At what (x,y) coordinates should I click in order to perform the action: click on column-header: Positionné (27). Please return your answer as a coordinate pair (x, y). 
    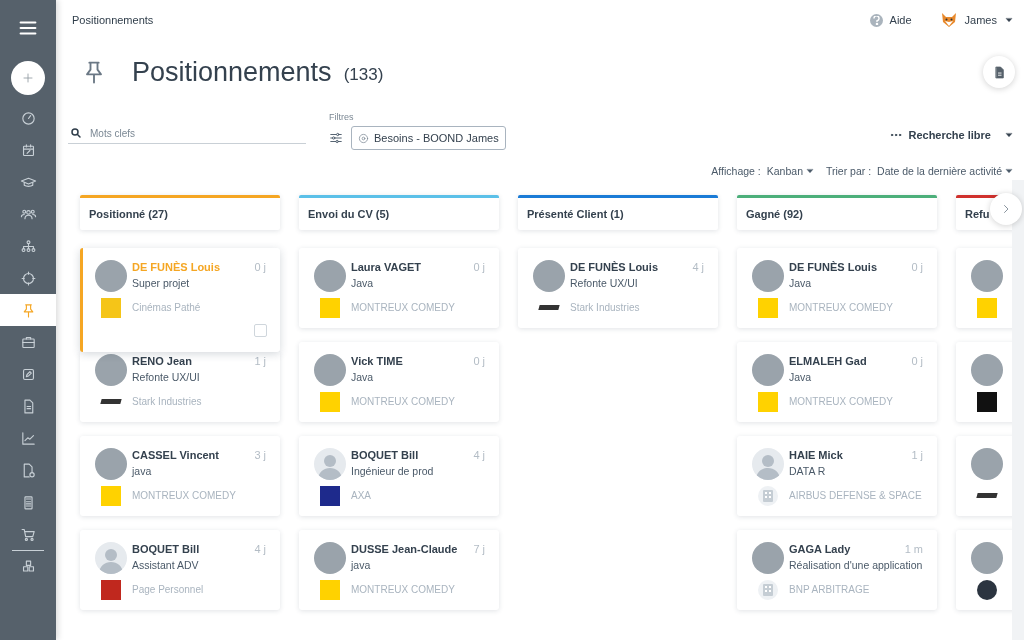
    Looking at the image, I should click on (180, 212).